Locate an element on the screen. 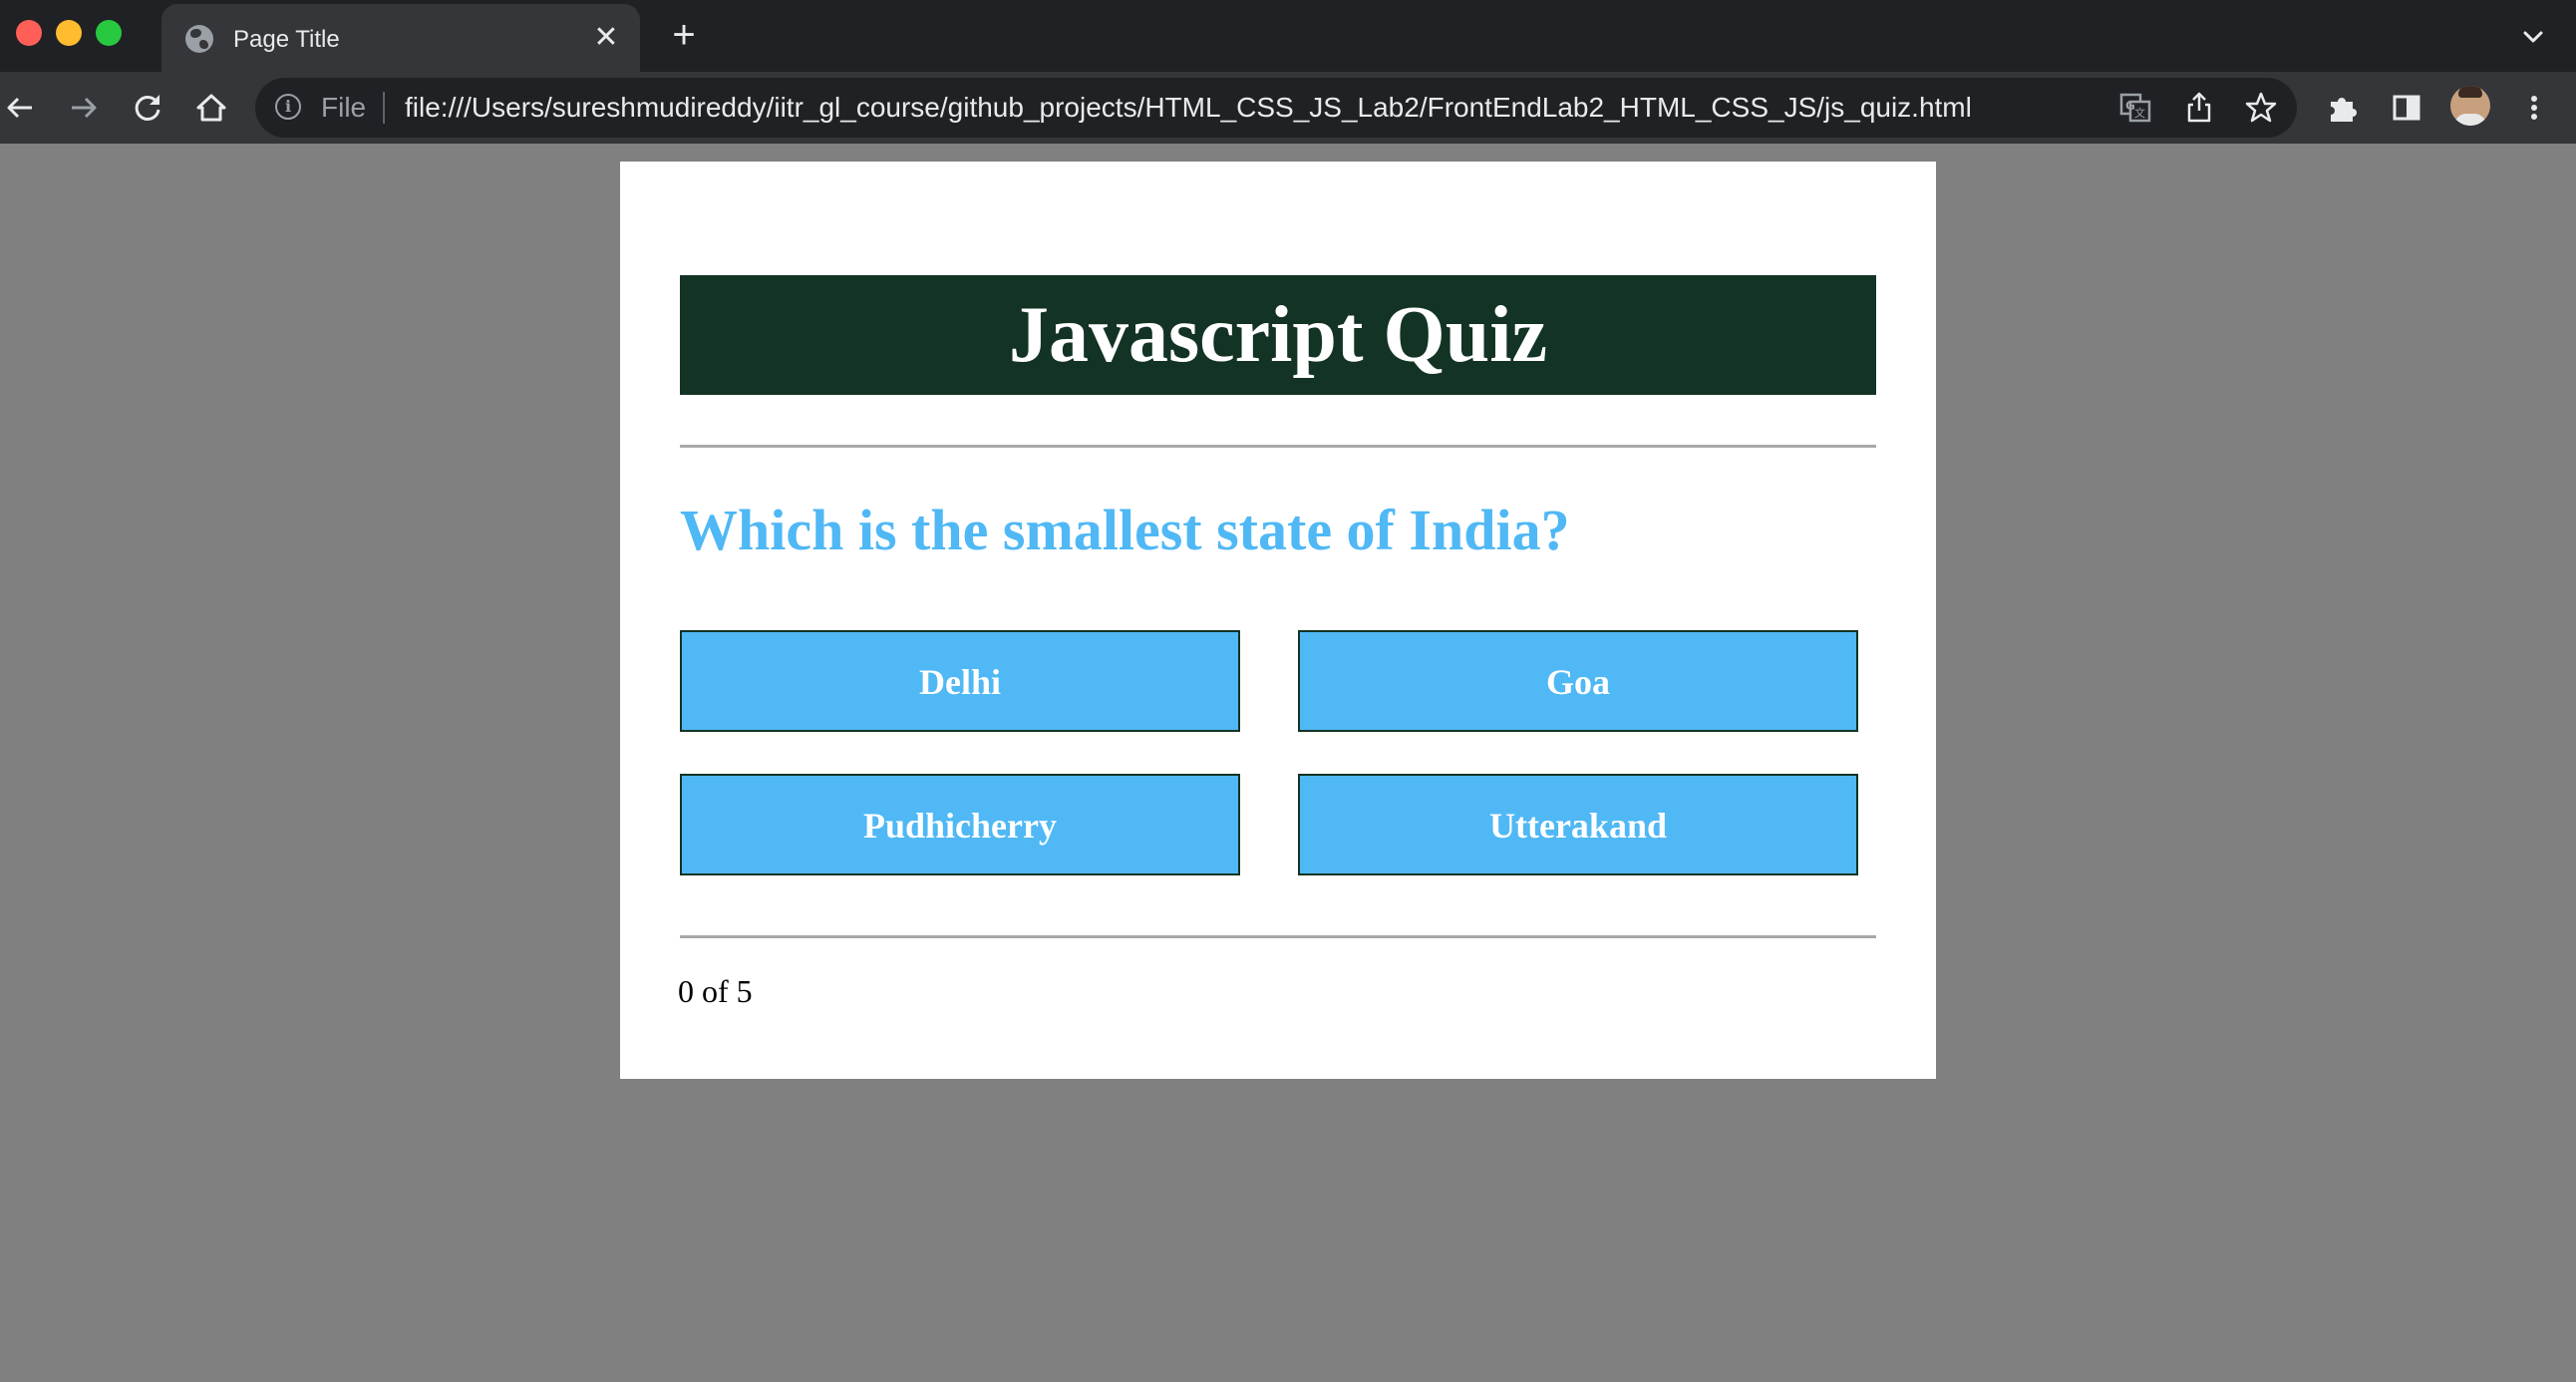 Image resolution: width=2576 pixels, height=1382 pixels. maximize-window-button is located at coordinates (109, 33).